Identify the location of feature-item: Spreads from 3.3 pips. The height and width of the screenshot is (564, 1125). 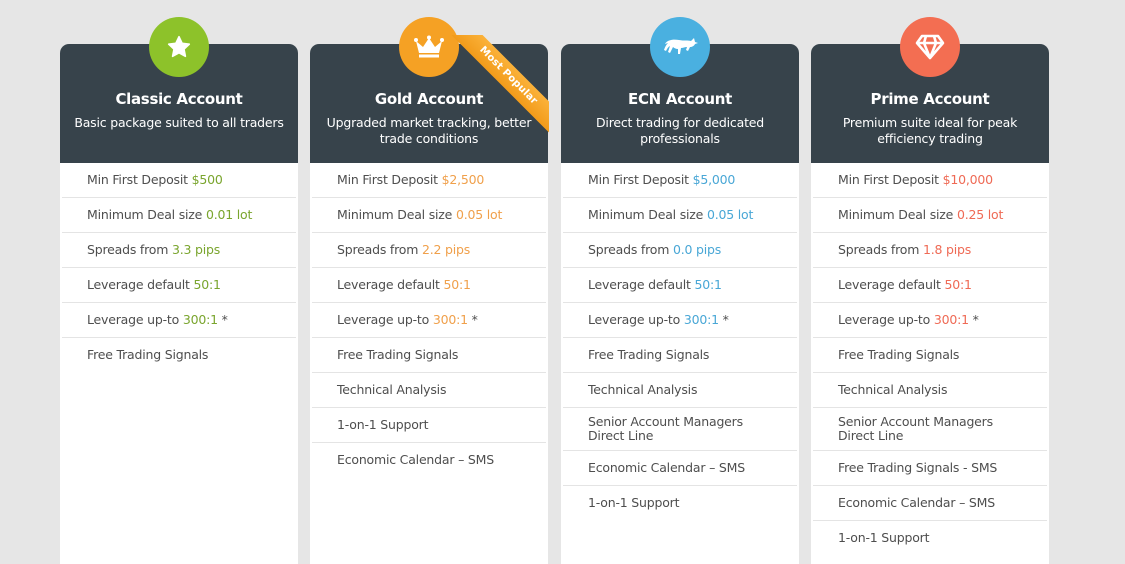
(179, 250).